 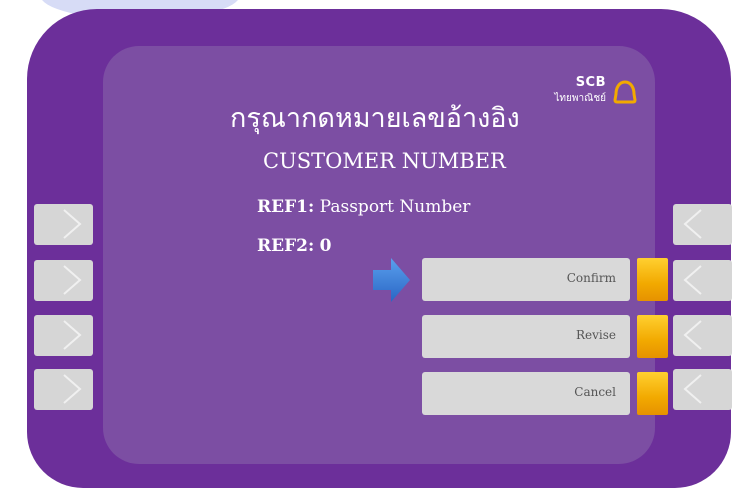 I want to click on logo-text-en: SCB, so click(x=590, y=82).